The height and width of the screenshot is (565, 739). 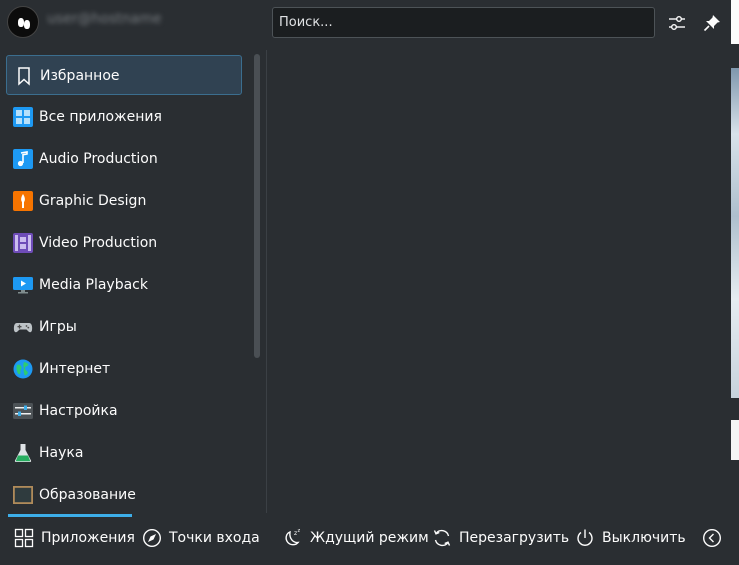 What do you see at coordinates (80, 76) in the screenshot?
I see `category-label: Избранное` at bounding box center [80, 76].